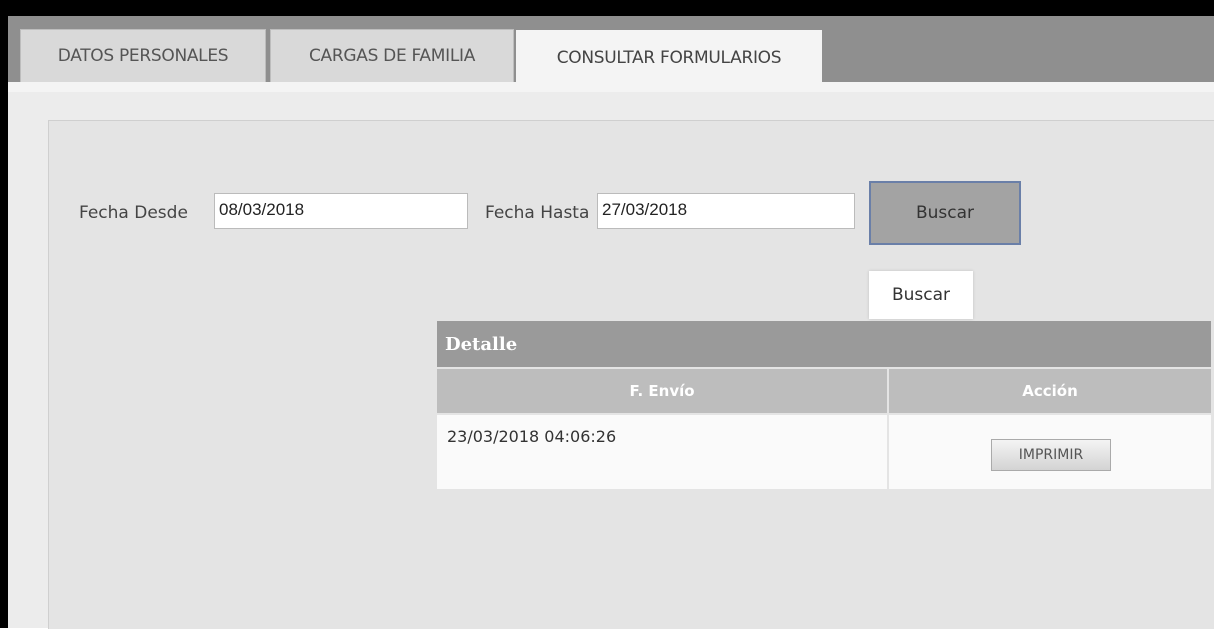  Describe the element at coordinates (611, 87) in the screenshot. I see `tab-content-strip` at that location.